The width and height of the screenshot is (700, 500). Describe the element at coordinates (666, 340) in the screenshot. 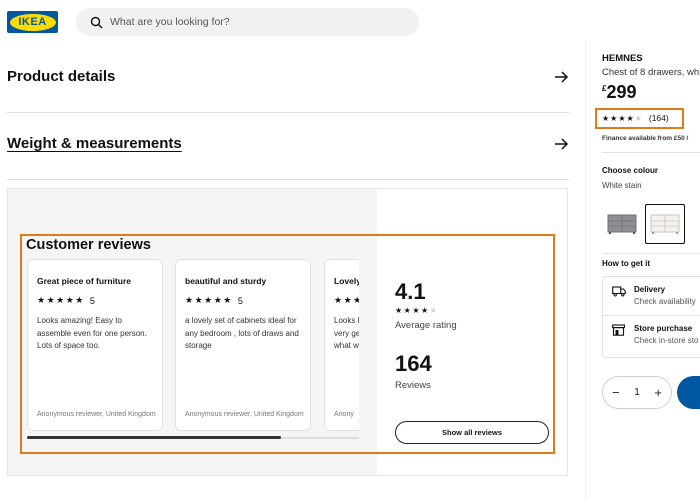

I see `store-purchase-subtitle: Check in-store sto` at that location.